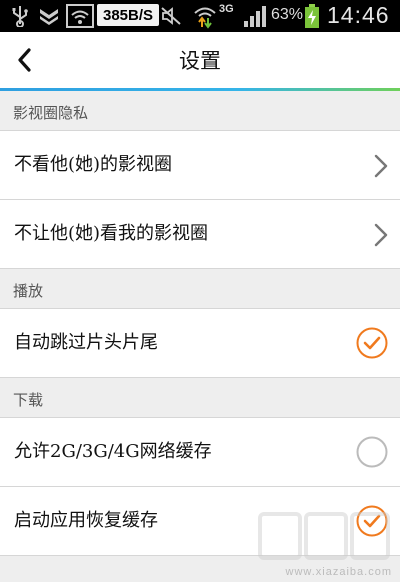 The width and height of the screenshot is (400, 582). What do you see at coordinates (372, 452) in the screenshot?
I see `checkbox-unchecked-icon` at bounding box center [372, 452].